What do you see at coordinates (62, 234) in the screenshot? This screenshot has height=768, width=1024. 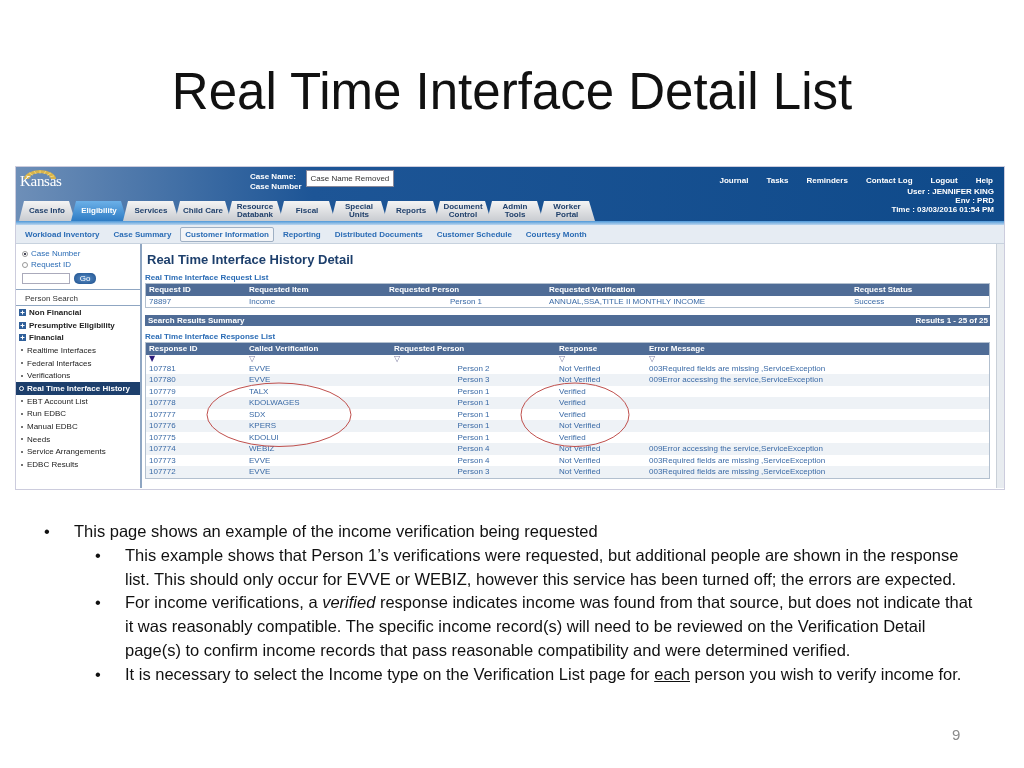 I see `subnav-link: Workload Inventory` at bounding box center [62, 234].